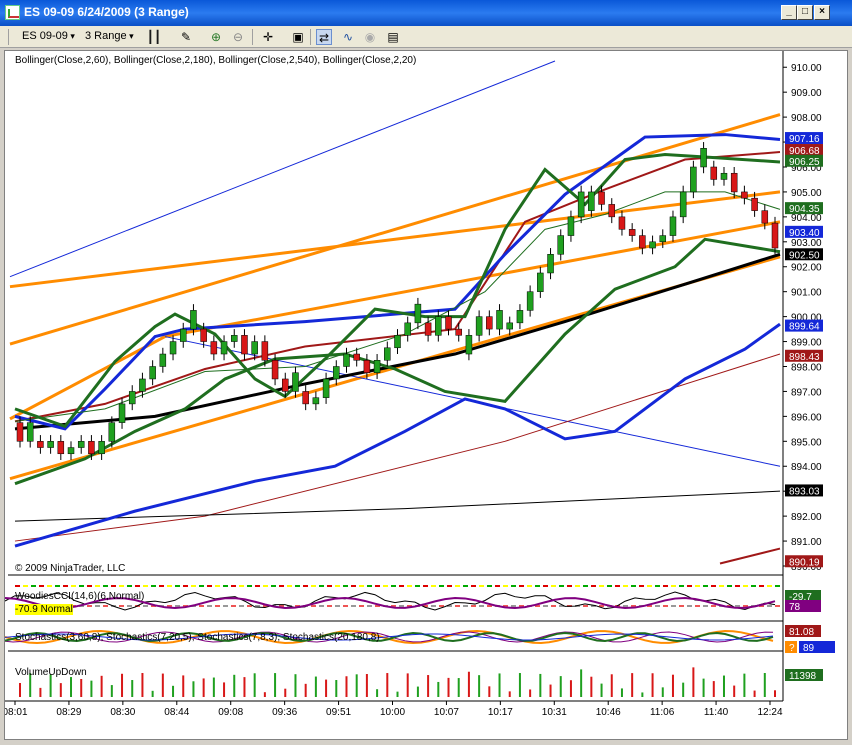 The image size is (852, 745). What do you see at coordinates (805, 12) in the screenshot?
I see `restore-button: □` at bounding box center [805, 12].